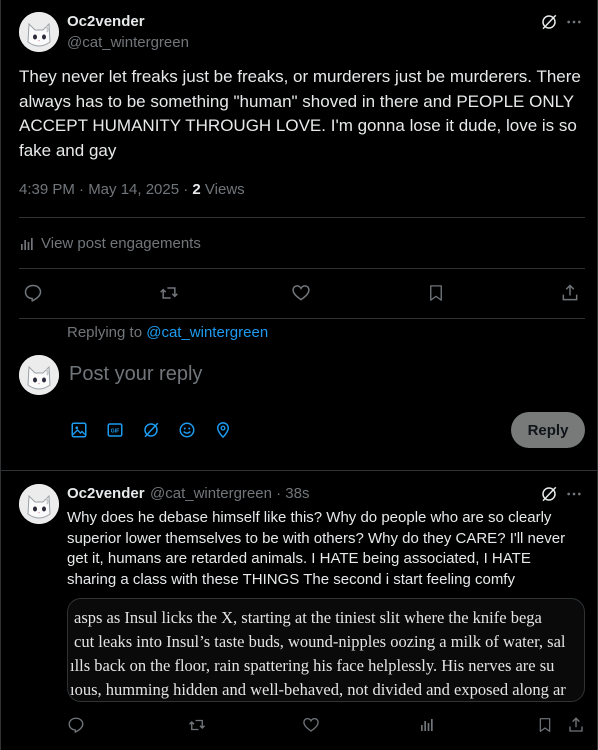 This screenshot has width=598, height=750. I want to click on replying-to-handle: @cat_wintergreen, so click(207, 332).